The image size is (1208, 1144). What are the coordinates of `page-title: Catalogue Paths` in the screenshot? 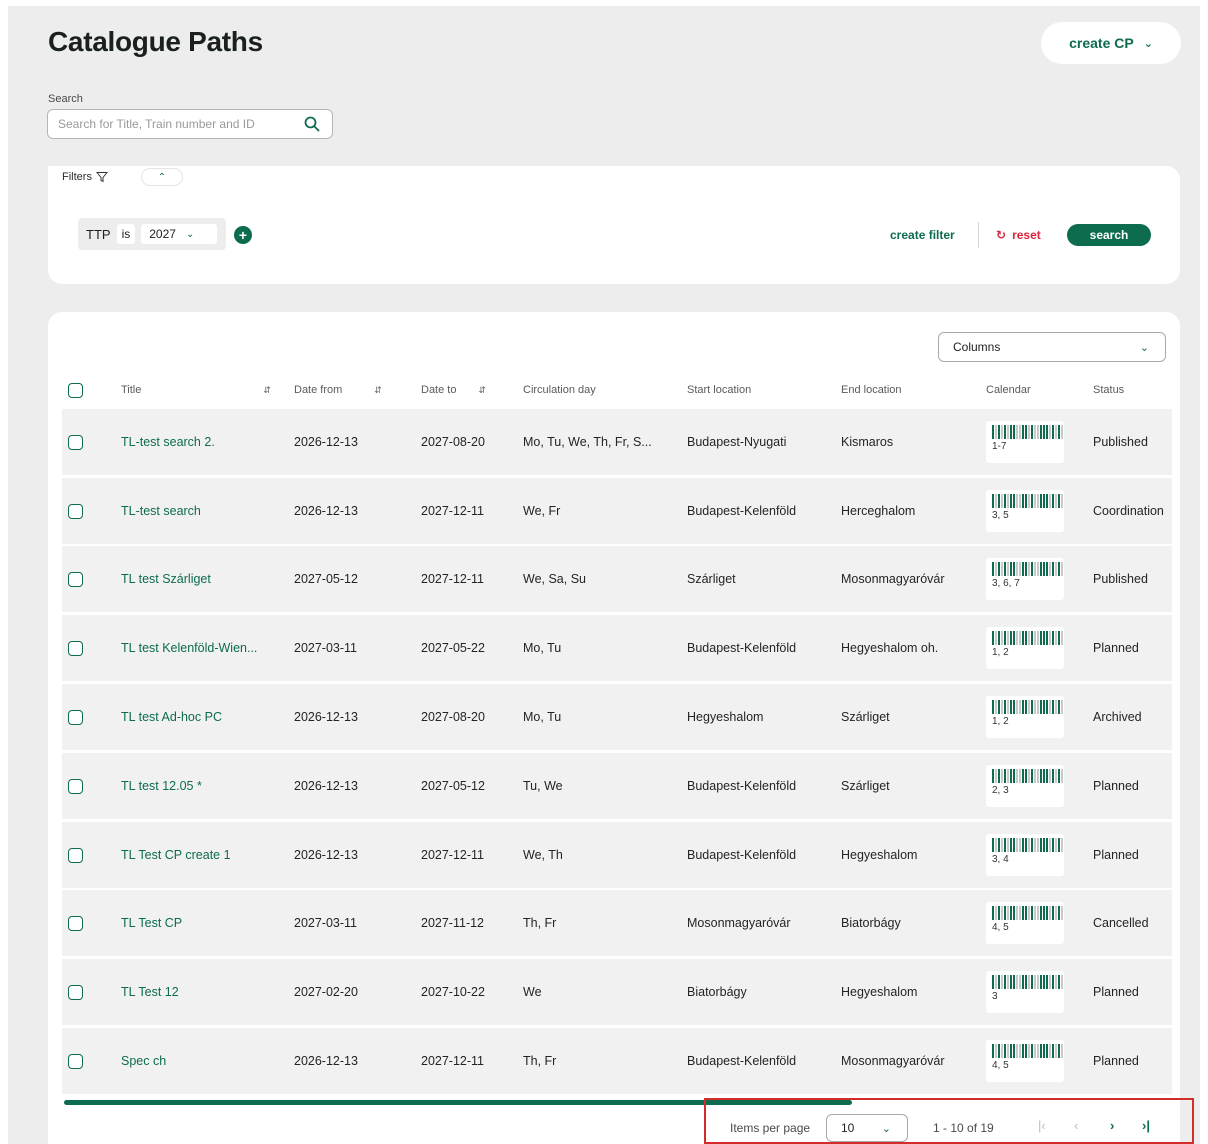 It's located at (155, 41).